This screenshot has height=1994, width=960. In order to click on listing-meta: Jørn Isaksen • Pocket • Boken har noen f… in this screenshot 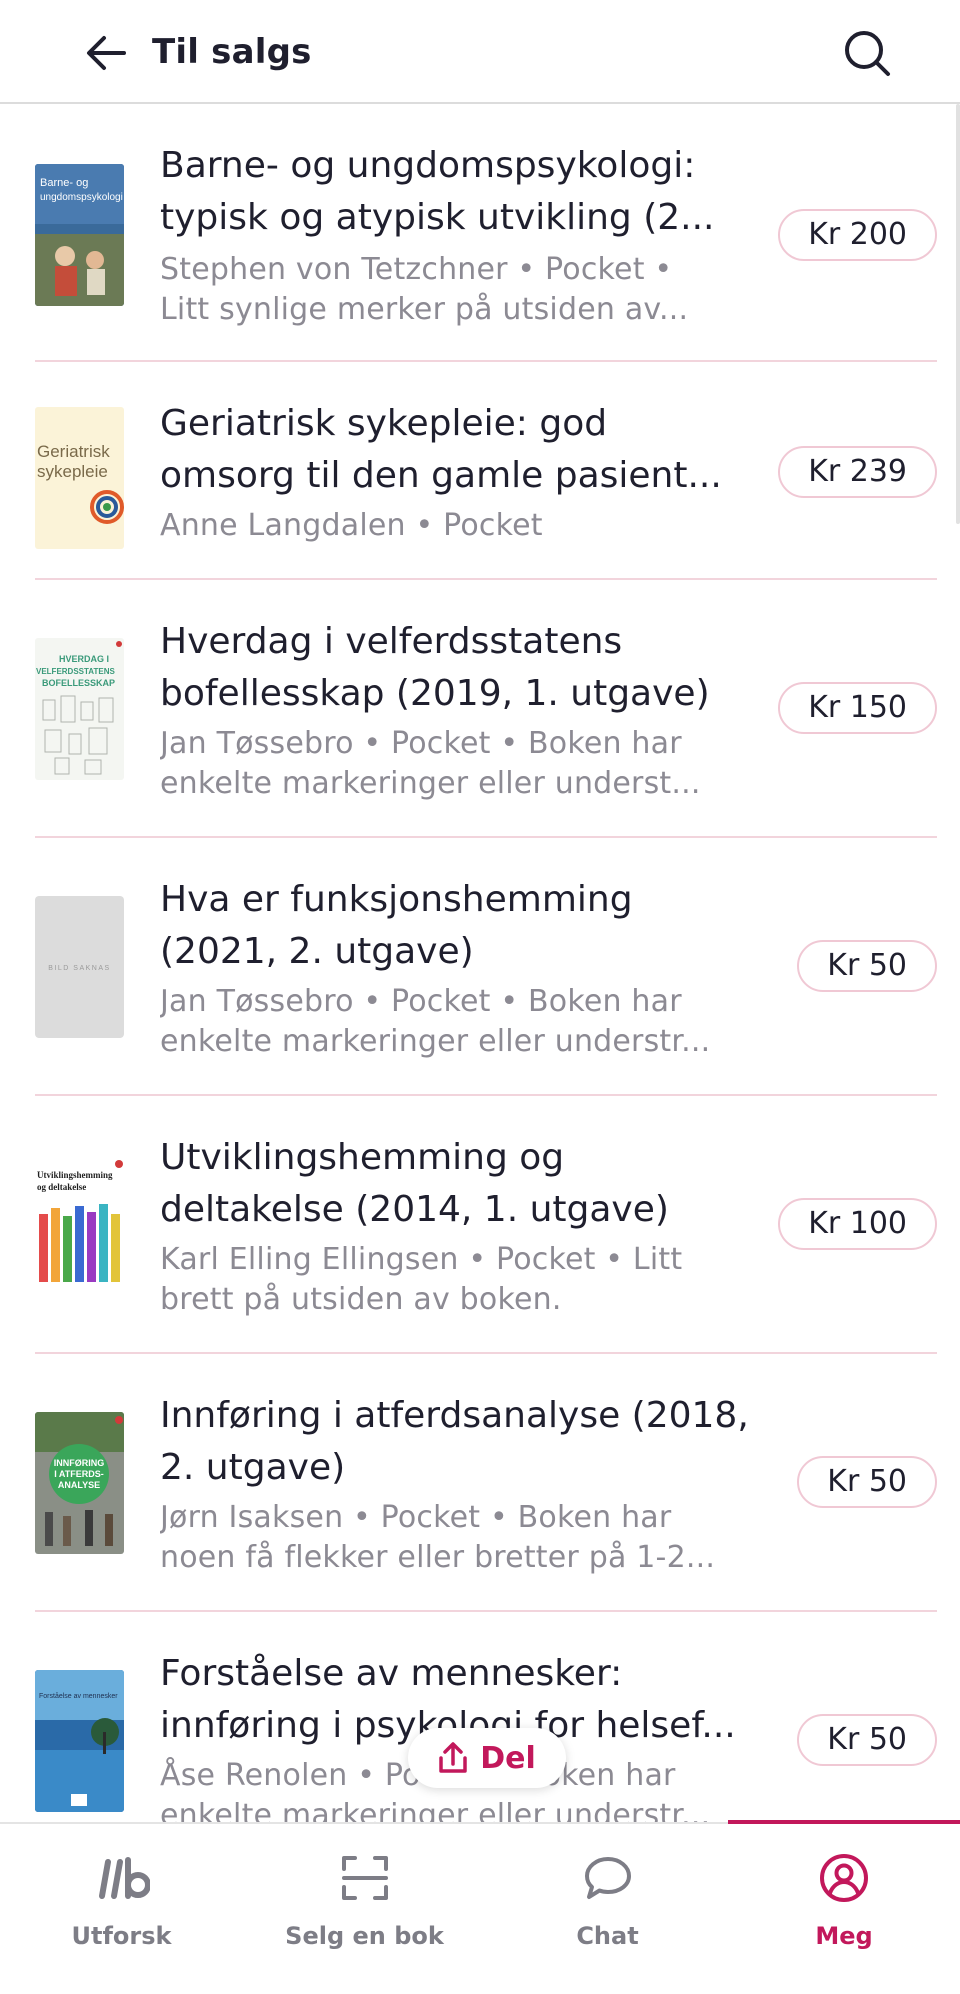, I will do `click(460, 1538)`.